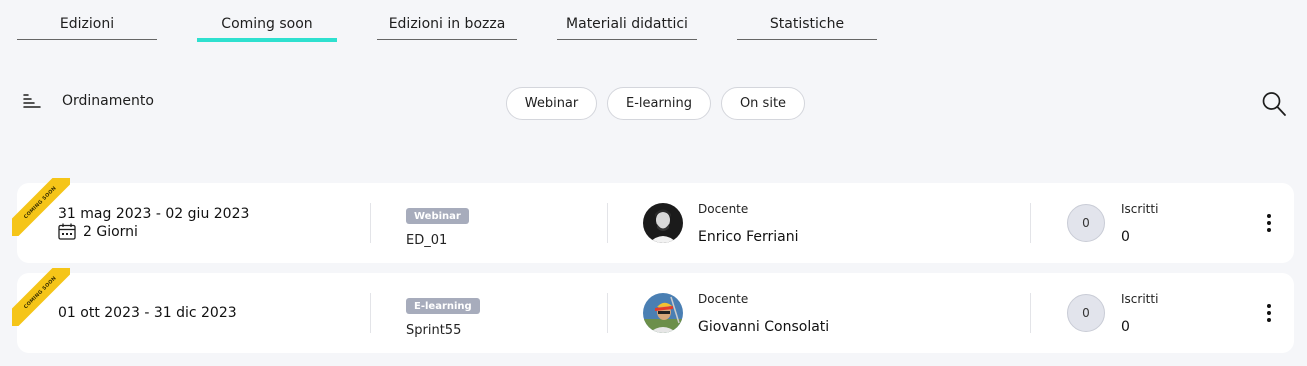 The image size is (1307, 366). I want to click on filter-webinar: Webinar, so click(551, 103).